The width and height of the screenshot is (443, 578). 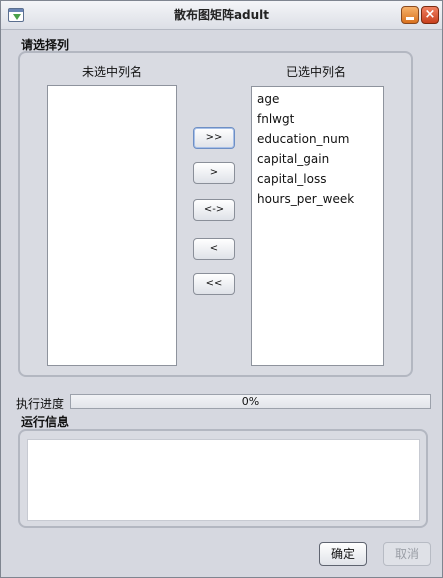 I want to click on list-item: capital_gain, so click(x=317, y=159).